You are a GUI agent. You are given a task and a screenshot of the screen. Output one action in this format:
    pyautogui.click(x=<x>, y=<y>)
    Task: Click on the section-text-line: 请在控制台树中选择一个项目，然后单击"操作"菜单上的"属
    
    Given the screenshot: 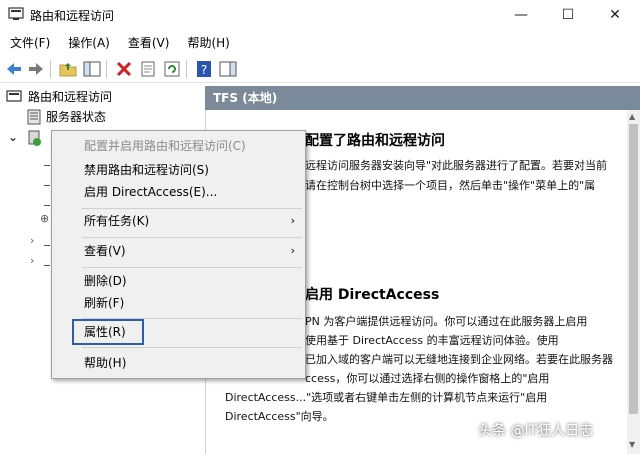 What is the action you would take?
    pyautogui.click(x=450, y=185)
    